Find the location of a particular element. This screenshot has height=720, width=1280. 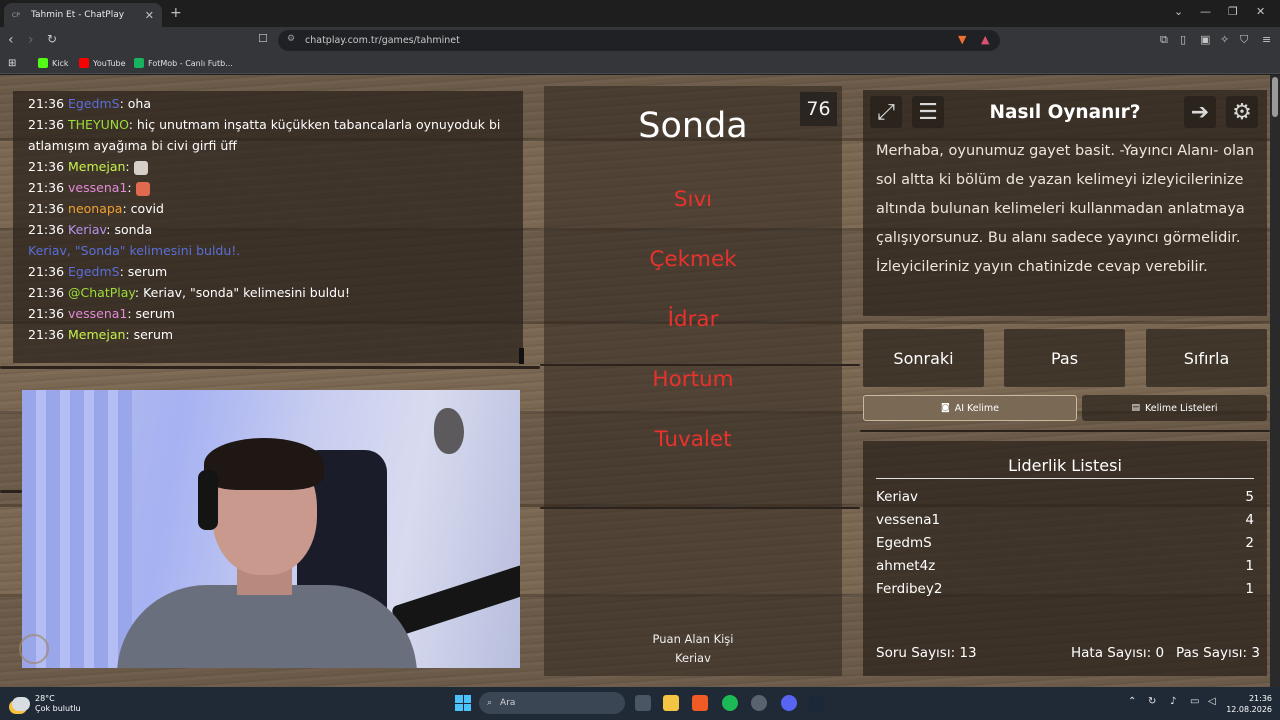

close-window-icon: ✕ is located at coordinates (1260, 11).